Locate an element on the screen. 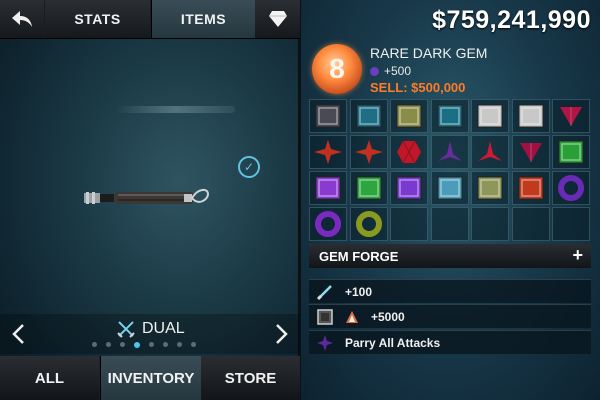 This screenshot has height=400, width=600. gem-glyph: 8 is located at coordinates (337, 68).